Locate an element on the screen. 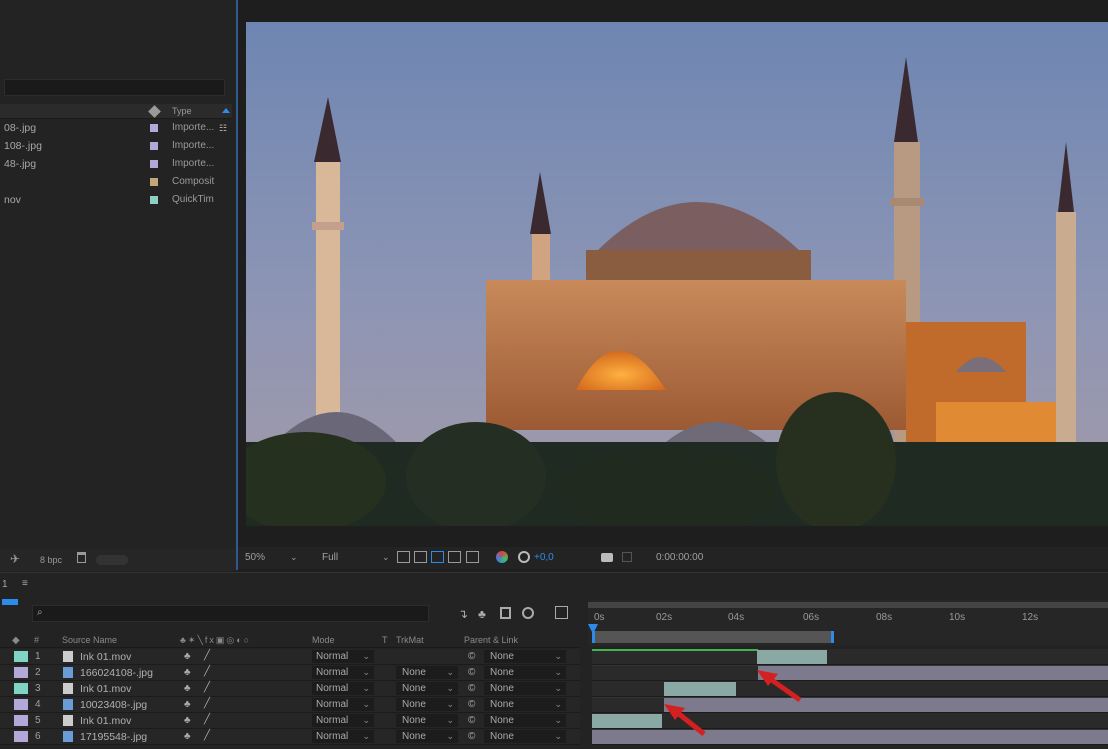 This screenshot has width=1108, height=749. flowchart-icon: ✈ is located at coordinates (15, 559).